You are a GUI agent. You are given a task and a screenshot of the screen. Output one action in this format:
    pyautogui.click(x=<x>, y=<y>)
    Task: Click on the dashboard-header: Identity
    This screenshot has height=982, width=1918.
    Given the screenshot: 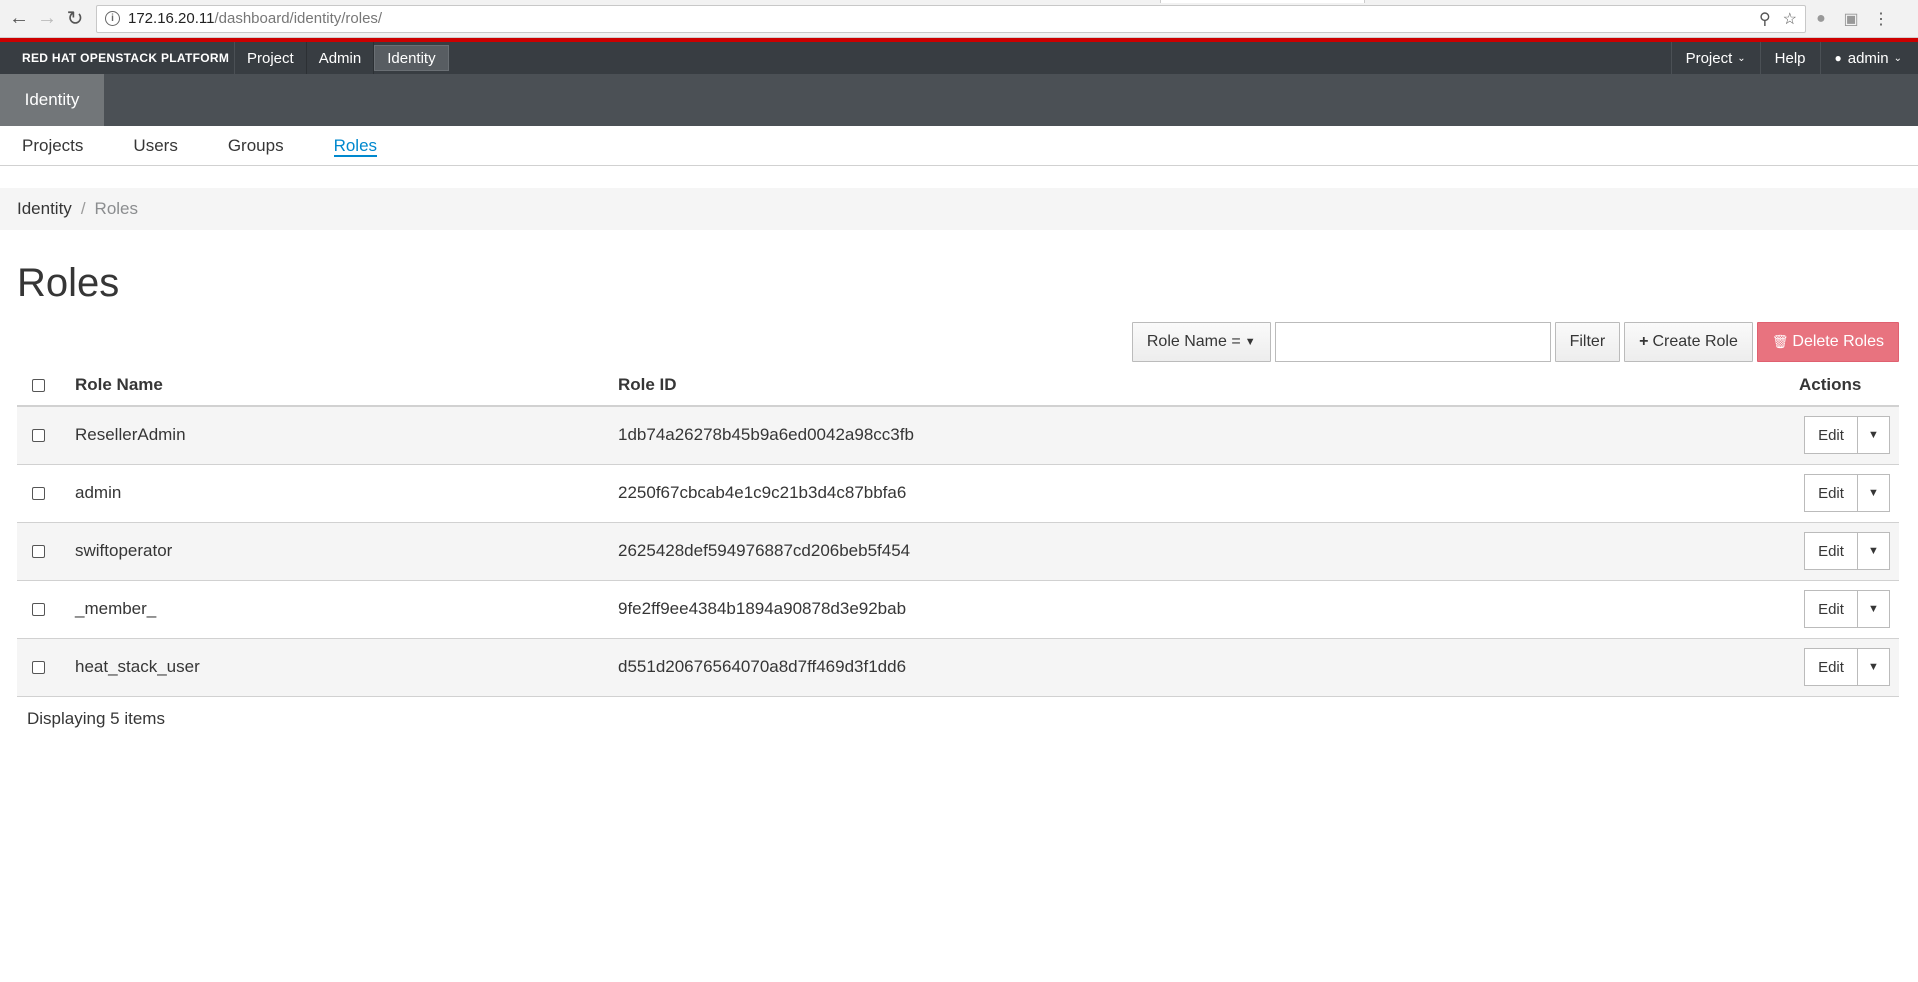 What is the action you would take?
    pyautogui.click(x=959, y=100)
    